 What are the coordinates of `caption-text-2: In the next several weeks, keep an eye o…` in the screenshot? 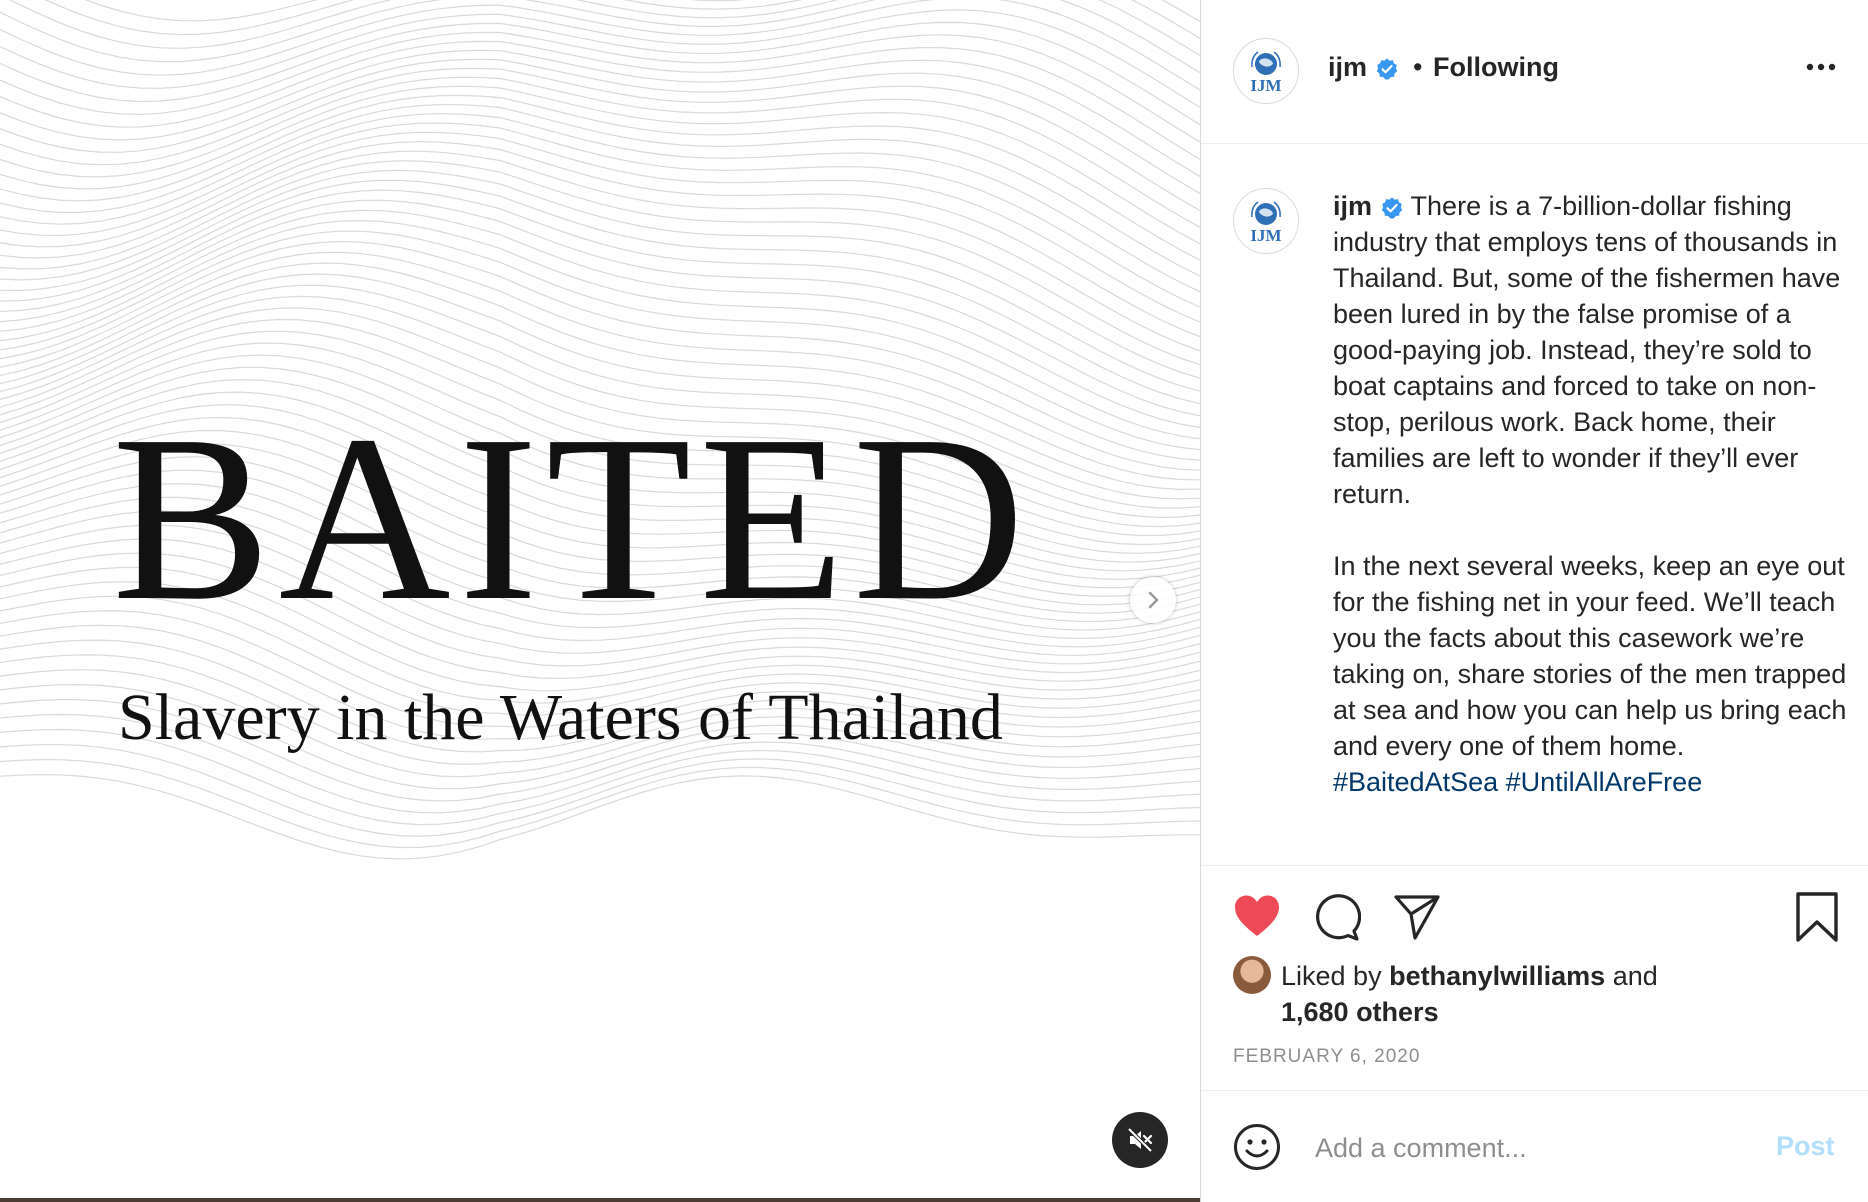 It's located at (1590, 656).